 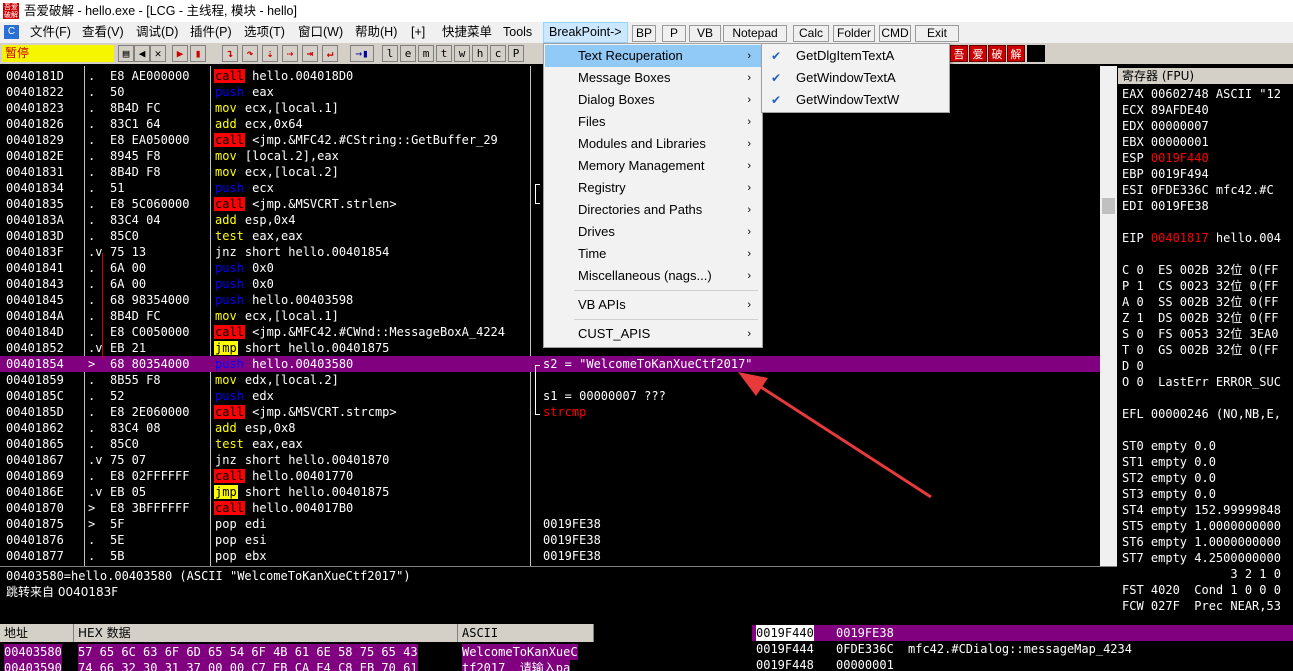 What do you see at coordinates (211, 32) in the screenshot?
I see `menu-item: 插件(P)` at bounding box center [211, 32].